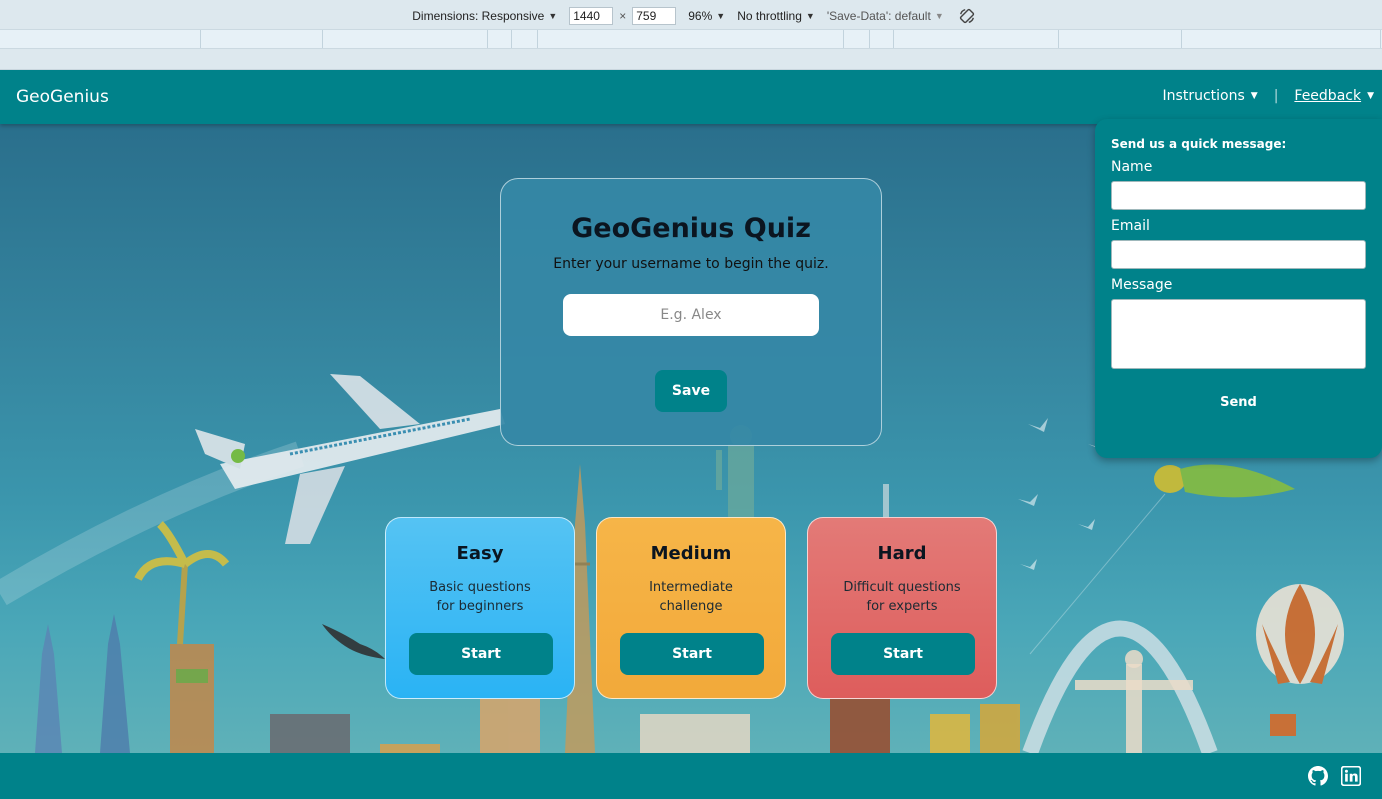 This screenshot has width=1382, height=799. What do you see at coordinates (691, 391) in the screenshot?
I see `save-button: Save` at bounding box center [691, 391].